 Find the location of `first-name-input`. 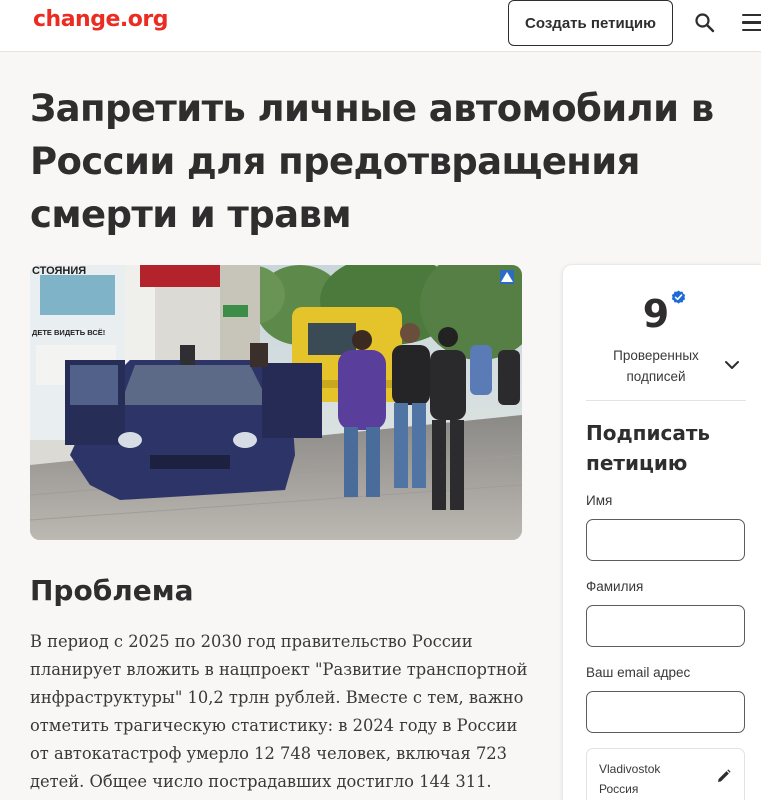

first-name-input is located at coordinates (665, 540).